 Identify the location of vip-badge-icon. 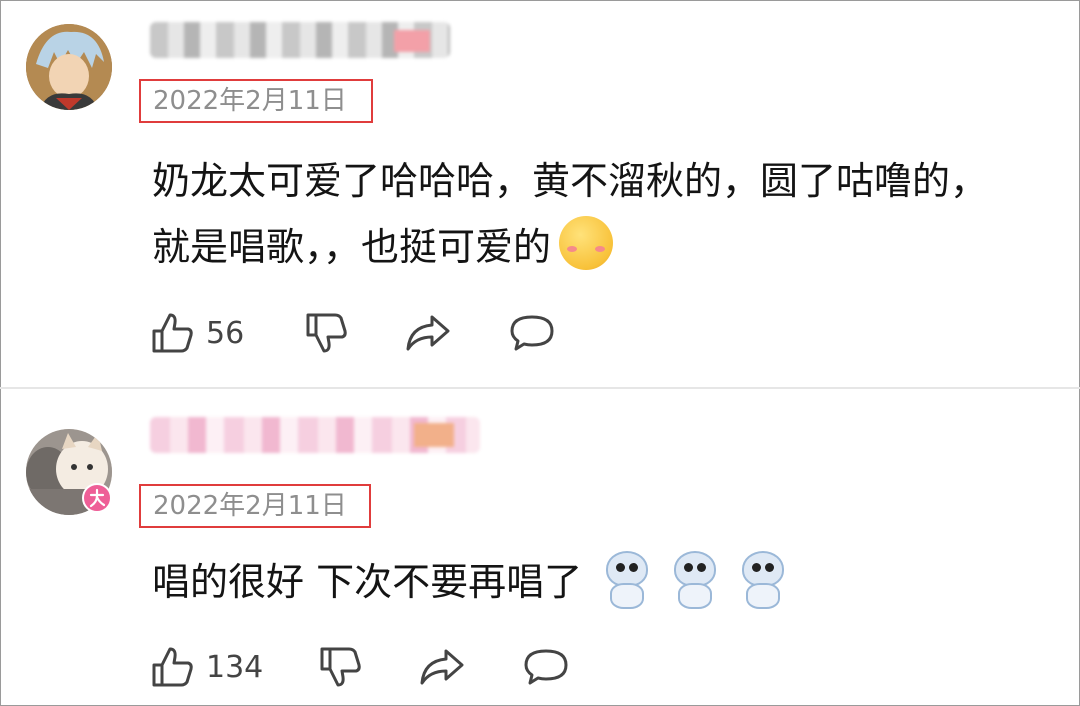
(97, 498).